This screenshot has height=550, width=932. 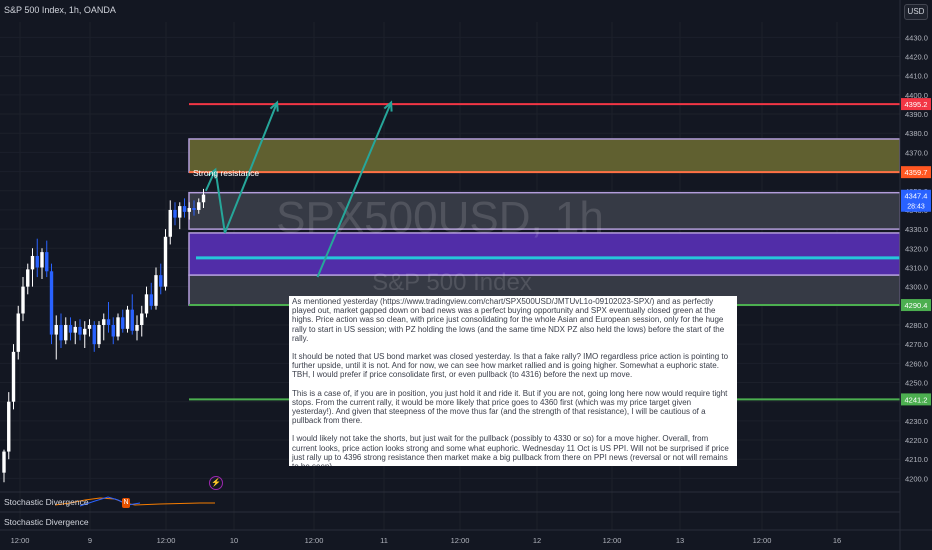 I want to click on price-axis, so click(x=916, y=275).